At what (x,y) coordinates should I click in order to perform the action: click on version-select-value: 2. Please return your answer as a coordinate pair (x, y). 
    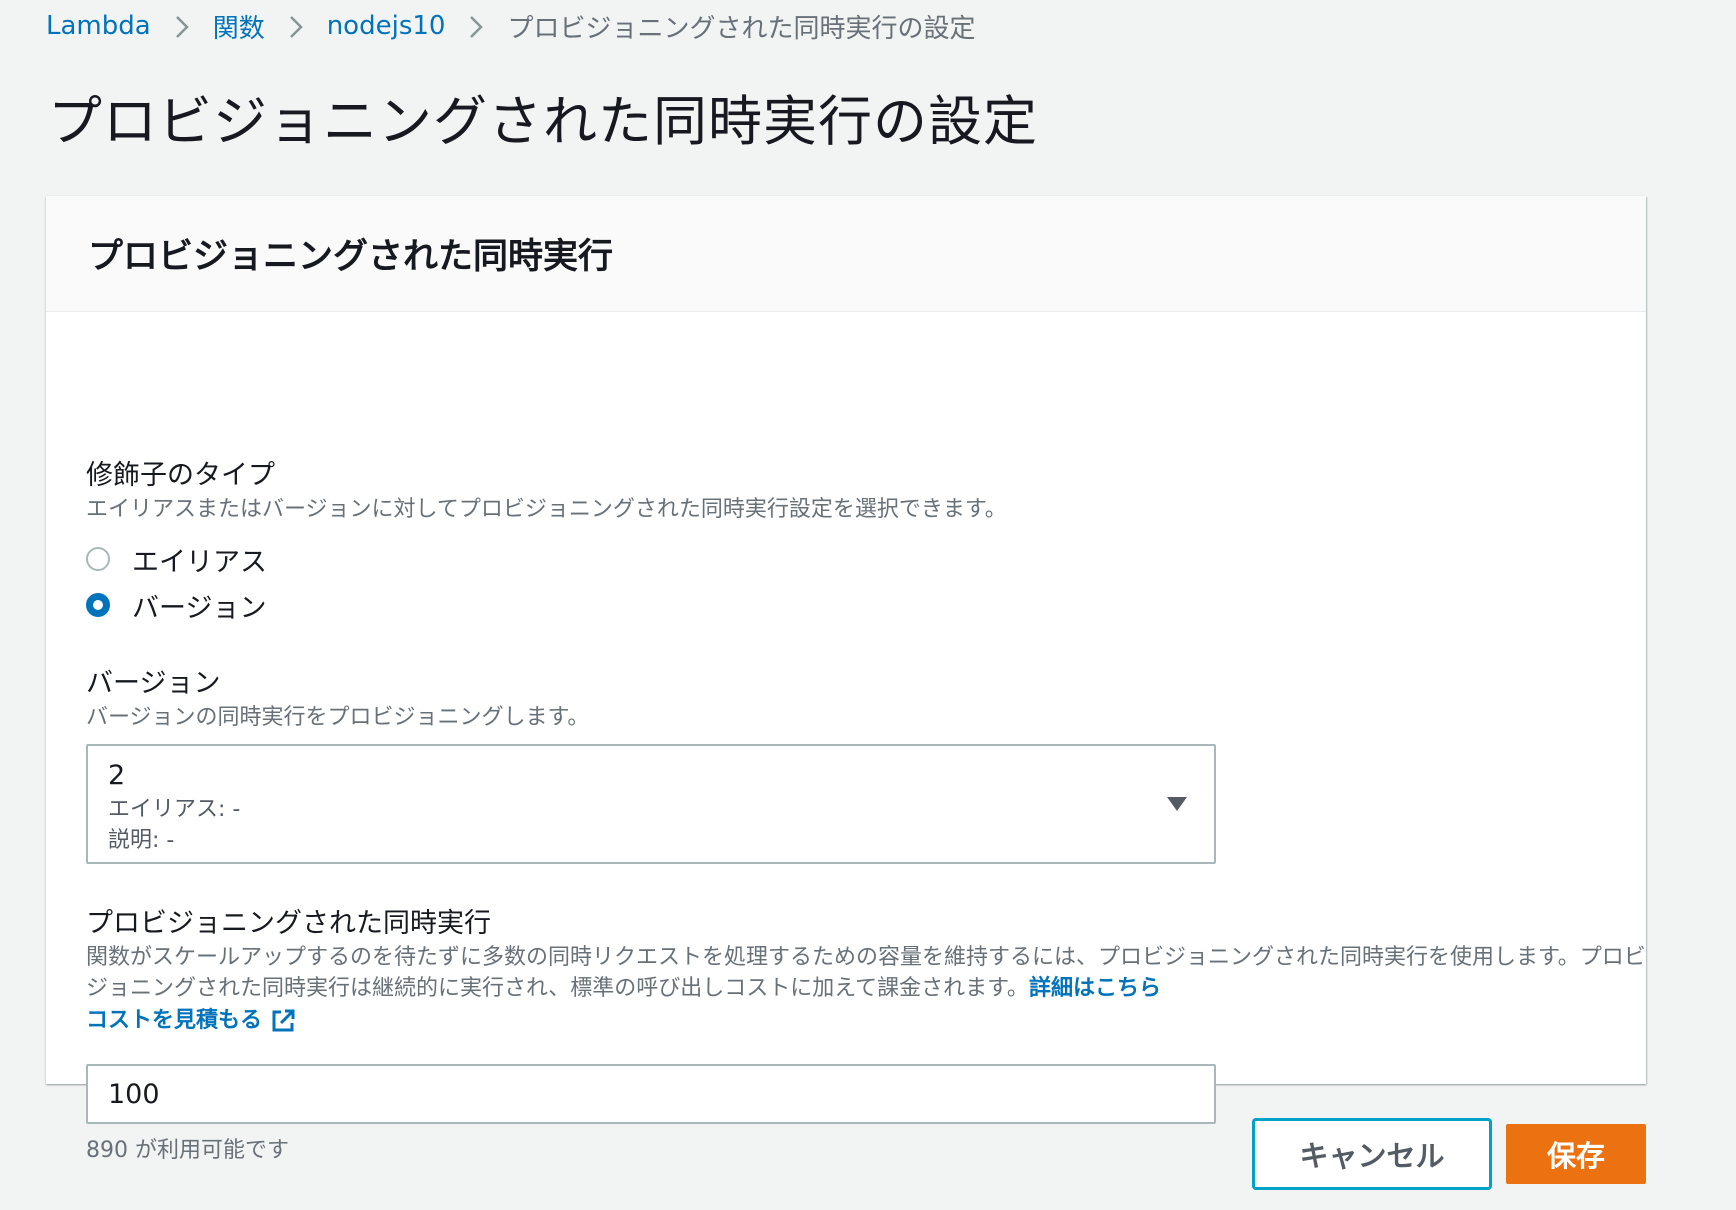
    Looking at the image, I should click on (117, 775).